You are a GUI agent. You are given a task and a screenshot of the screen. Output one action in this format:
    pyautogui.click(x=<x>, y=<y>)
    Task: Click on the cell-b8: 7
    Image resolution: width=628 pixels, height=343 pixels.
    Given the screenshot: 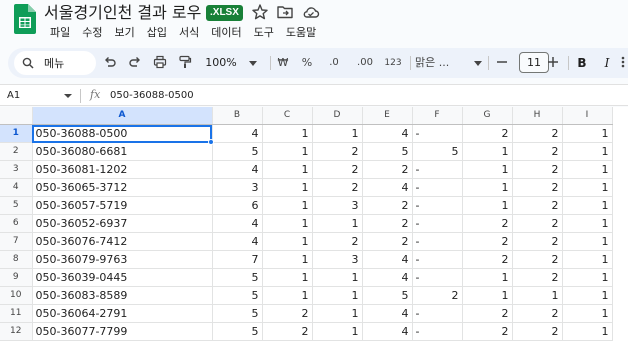 What is the action you would take?
    pyautogui.click(x=237, y=259)
    